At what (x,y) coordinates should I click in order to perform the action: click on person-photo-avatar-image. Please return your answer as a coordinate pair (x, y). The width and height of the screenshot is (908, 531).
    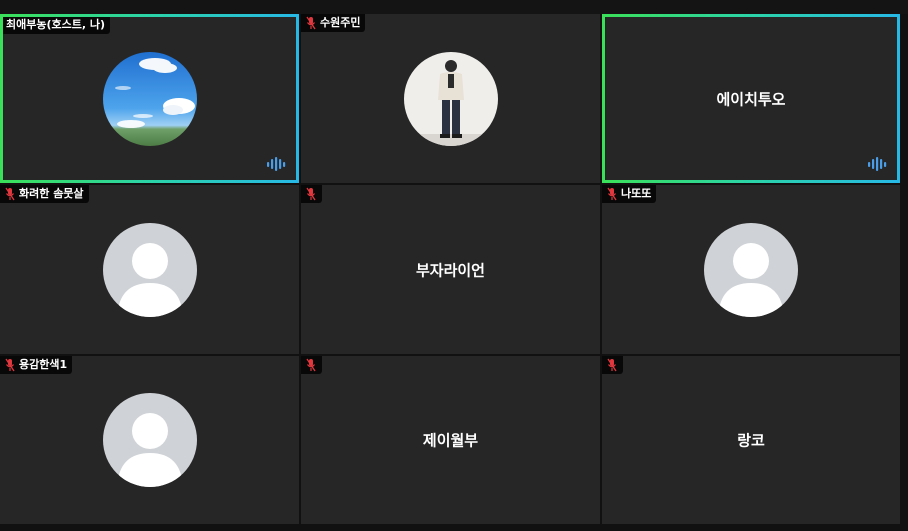
    Looking at the image, I should click on (450, 98).